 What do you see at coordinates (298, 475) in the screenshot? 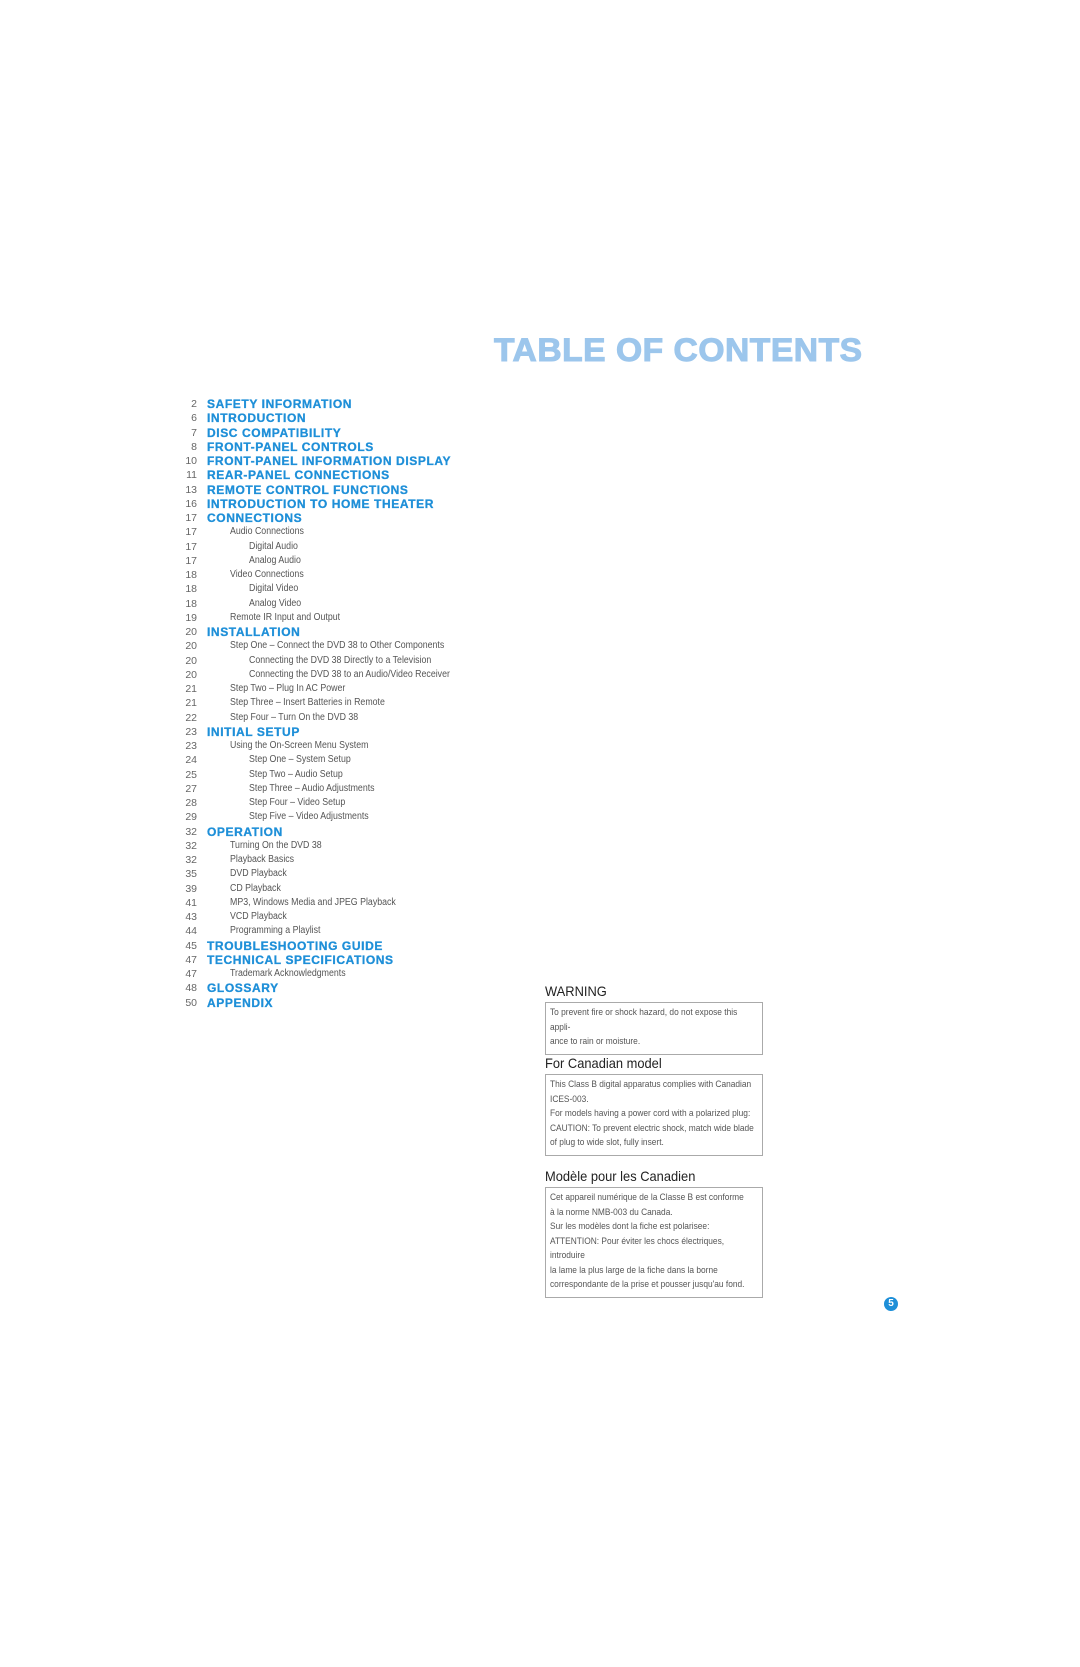
I see `toc-label: REAR-PANEL CONNECTIONS` at bounding box center [298, 475].